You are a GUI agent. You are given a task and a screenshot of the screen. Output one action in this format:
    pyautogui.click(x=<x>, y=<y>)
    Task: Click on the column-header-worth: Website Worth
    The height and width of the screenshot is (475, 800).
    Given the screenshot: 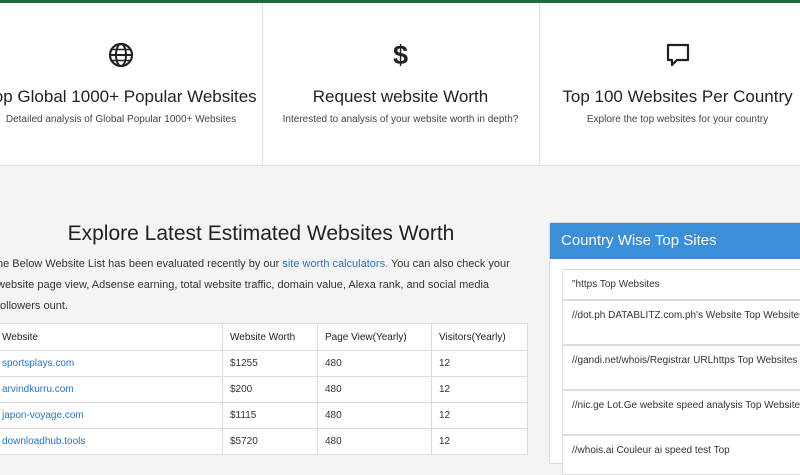 What is the action you would take?
    pyautogui.click(x=270, y=337)
    